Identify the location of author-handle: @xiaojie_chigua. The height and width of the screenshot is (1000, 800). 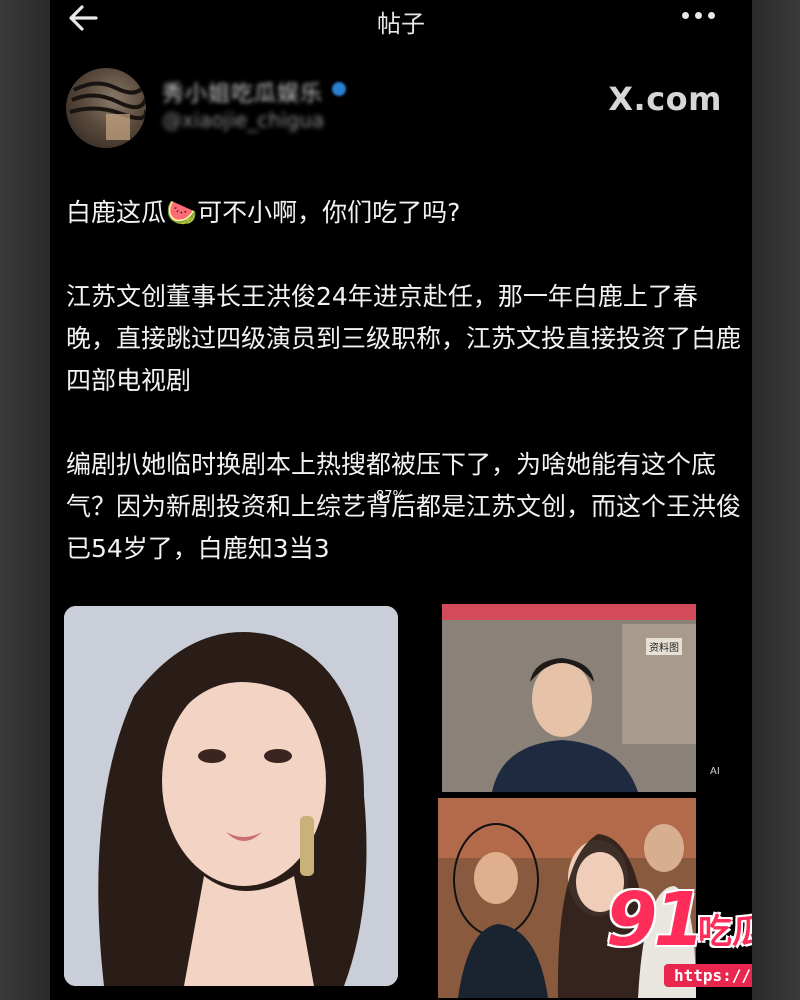
(243, 120).